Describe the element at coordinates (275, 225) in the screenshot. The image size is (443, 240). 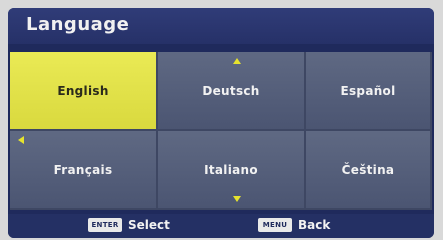
I see `menu-key-icon: MENU` at that location.